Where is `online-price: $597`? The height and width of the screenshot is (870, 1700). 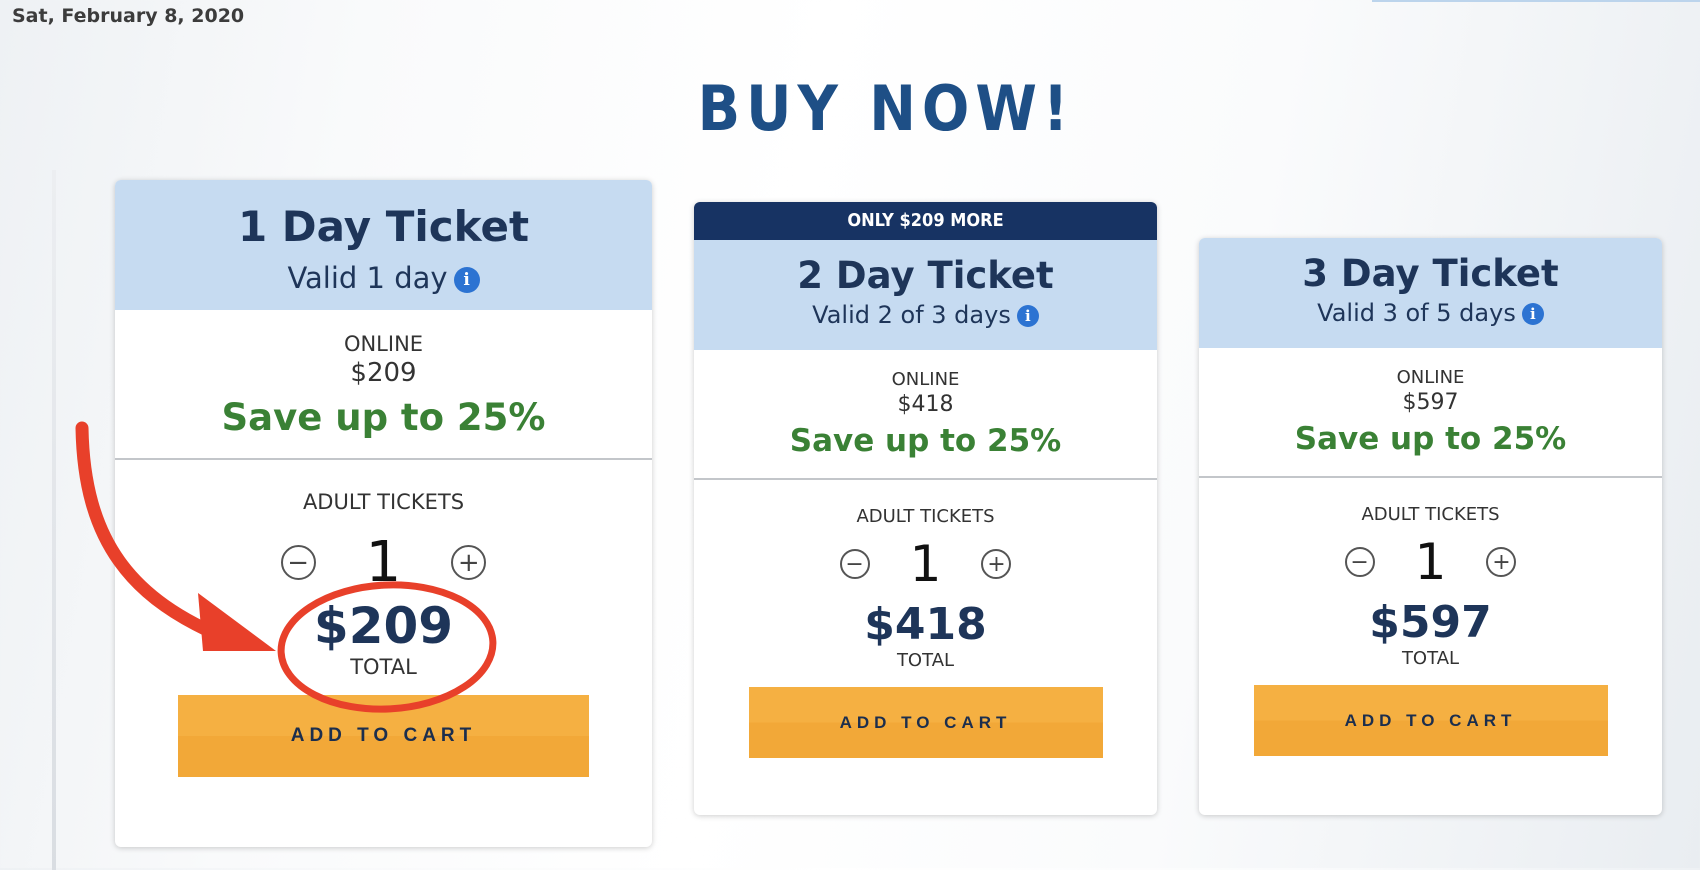 online-price: $597 is located at coordinates (1430, 402).